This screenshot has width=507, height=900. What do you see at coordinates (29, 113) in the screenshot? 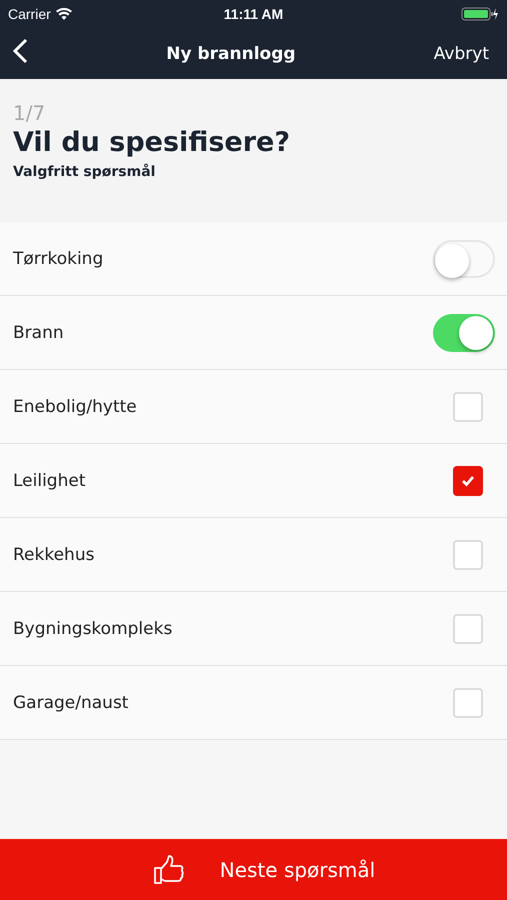
I see `step-counter: 1/7` at bounding box center [29, 113].